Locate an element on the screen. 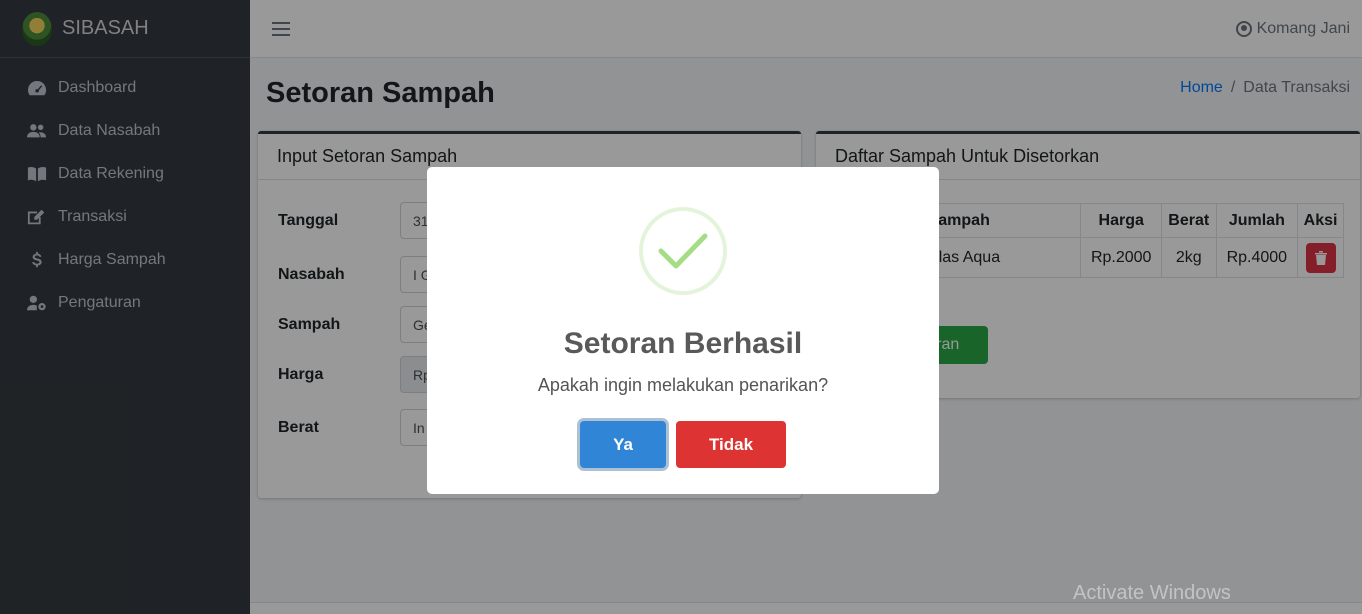  activate-windows-watermark: Activate Windows is located at coordinates (1152, 593).